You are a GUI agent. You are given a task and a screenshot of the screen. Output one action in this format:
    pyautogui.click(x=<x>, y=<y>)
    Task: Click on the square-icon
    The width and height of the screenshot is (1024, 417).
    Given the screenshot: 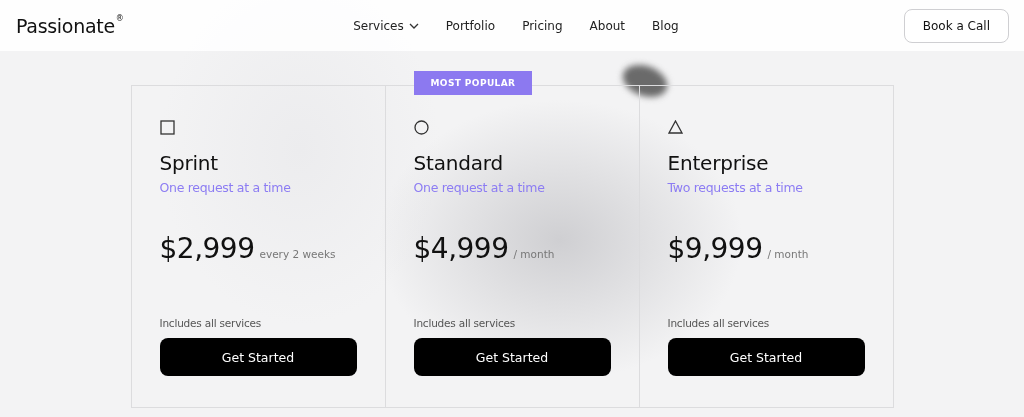 What is the action you would take?
    pyautogui.click(x=167, y=127)
    